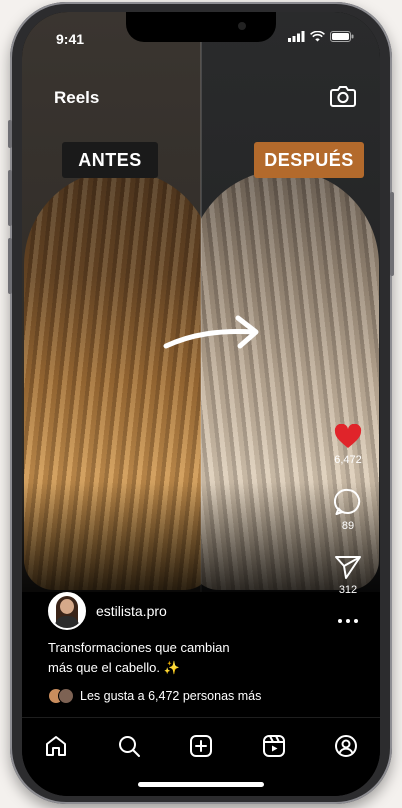  What do you see at coordinates (61, 696) in the screenshot?
I see `liker-avatars` at bounding box center [61, 696].